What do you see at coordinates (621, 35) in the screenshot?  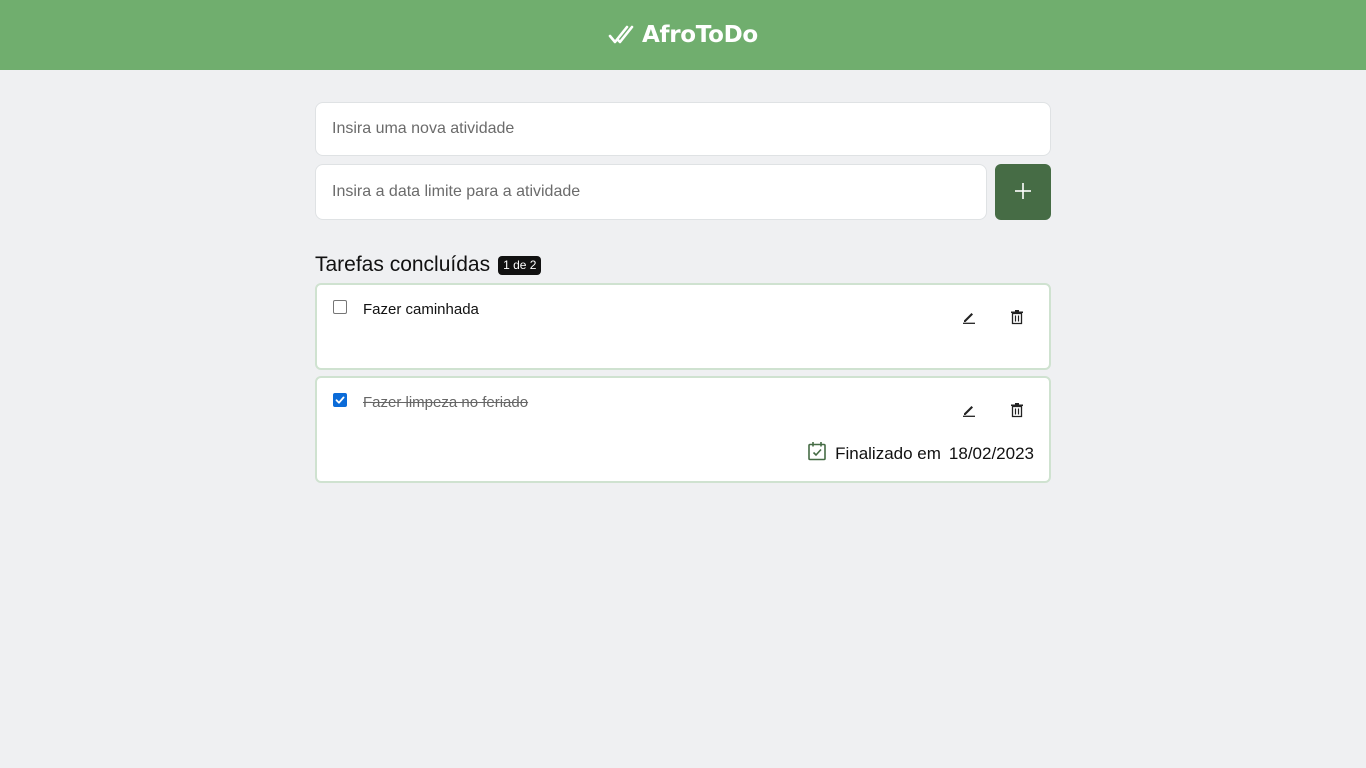 I see `double-check-icon` at bounding box center [621, 35].